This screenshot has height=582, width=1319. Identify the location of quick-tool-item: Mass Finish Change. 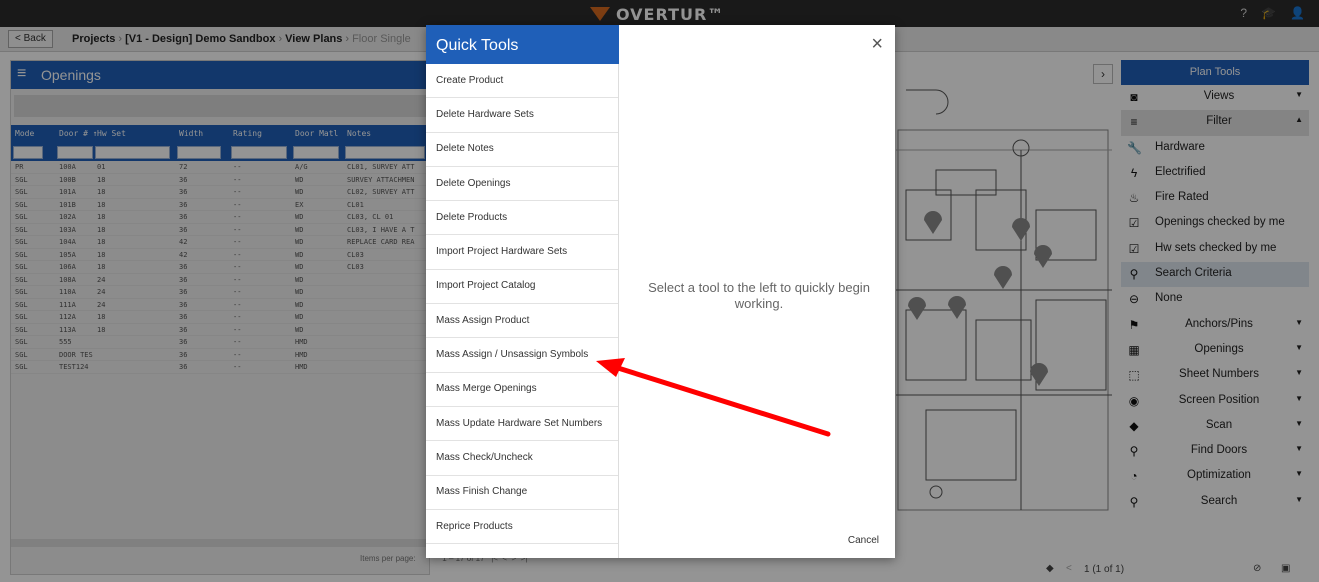
(522, 493).